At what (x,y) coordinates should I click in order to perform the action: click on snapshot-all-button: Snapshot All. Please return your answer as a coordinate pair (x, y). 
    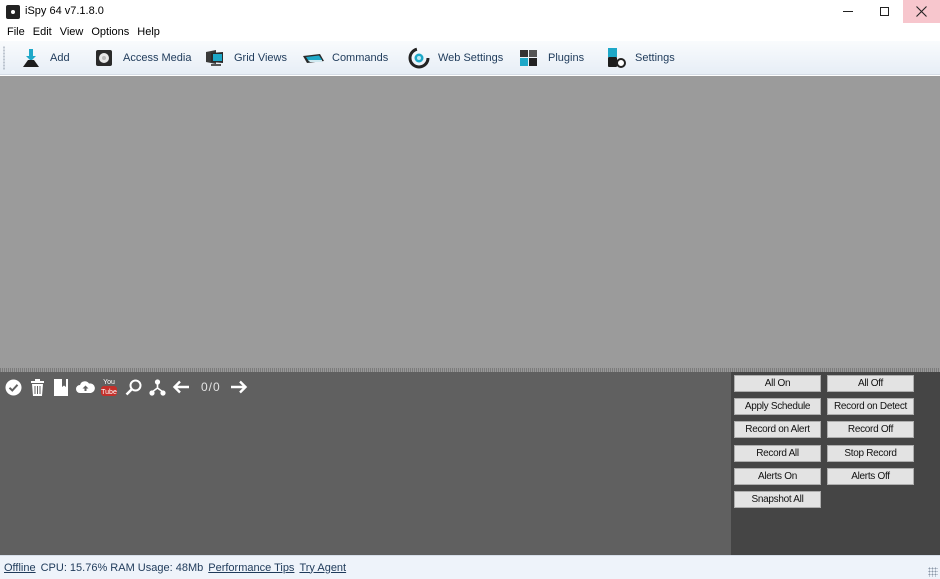
    Looking at the image, I should click on (777, 499).